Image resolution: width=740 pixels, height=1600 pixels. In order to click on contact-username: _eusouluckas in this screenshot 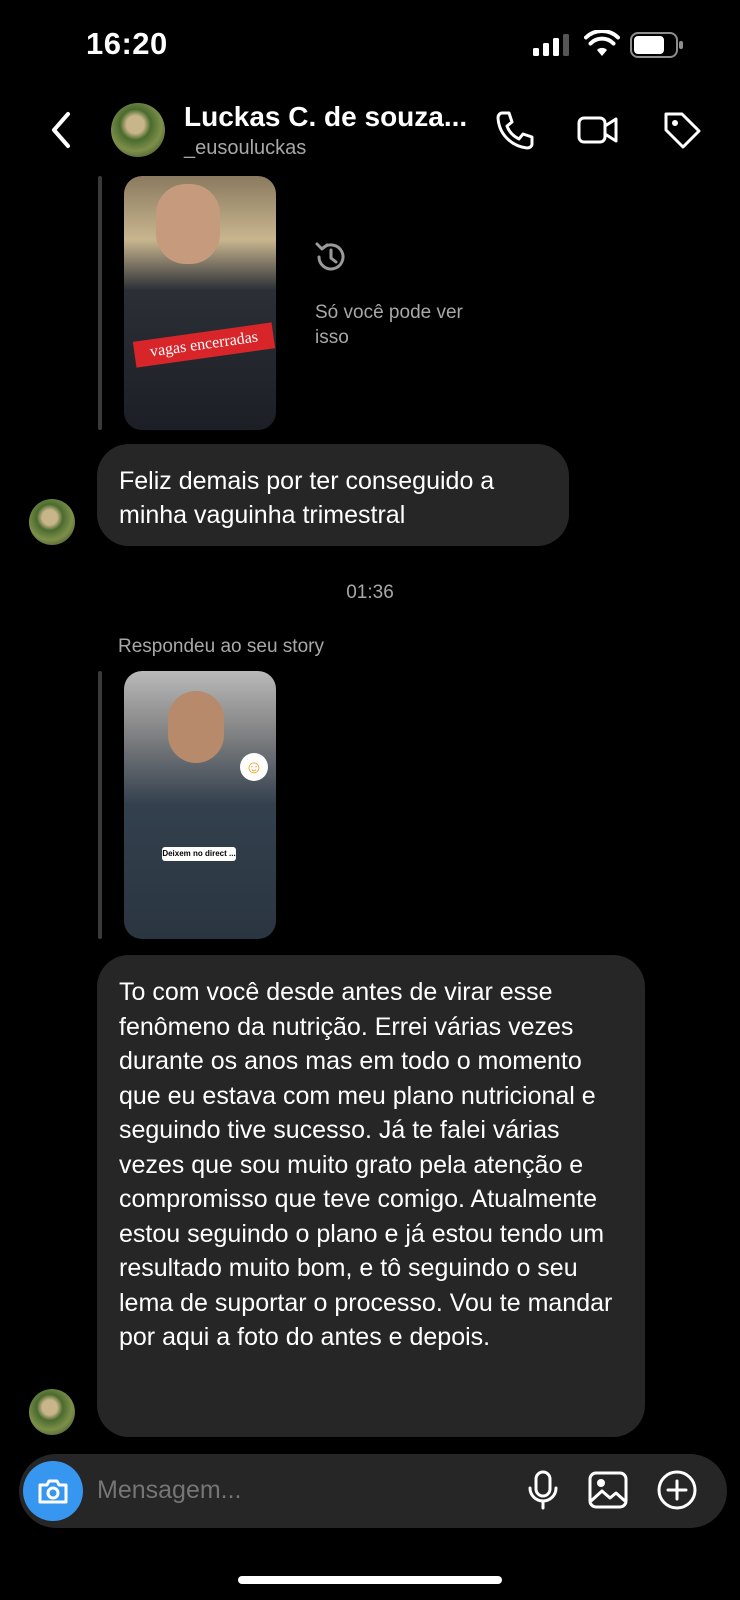, I will do `click(245, 148)`.